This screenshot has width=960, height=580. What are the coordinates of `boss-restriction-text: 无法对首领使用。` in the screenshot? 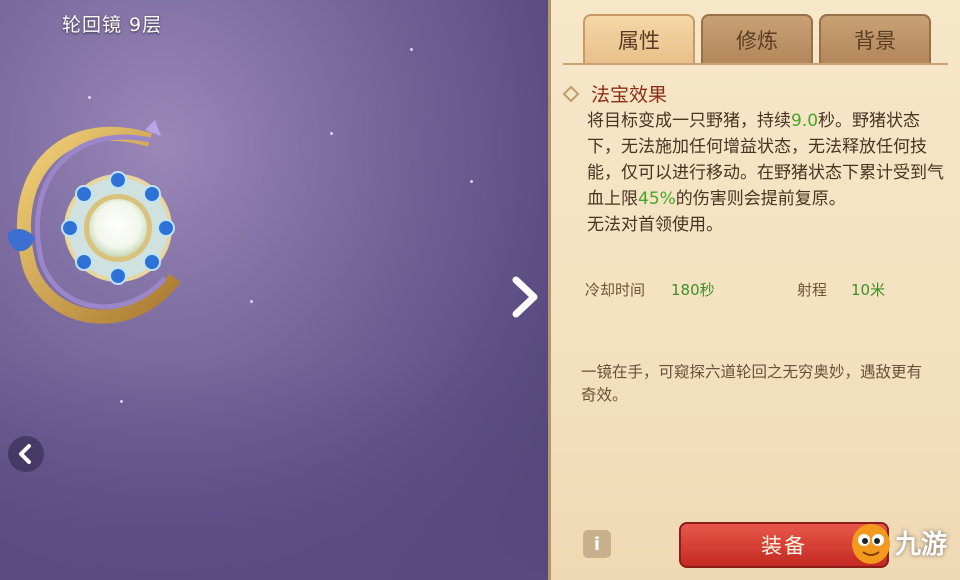 It's located at (655, 225).